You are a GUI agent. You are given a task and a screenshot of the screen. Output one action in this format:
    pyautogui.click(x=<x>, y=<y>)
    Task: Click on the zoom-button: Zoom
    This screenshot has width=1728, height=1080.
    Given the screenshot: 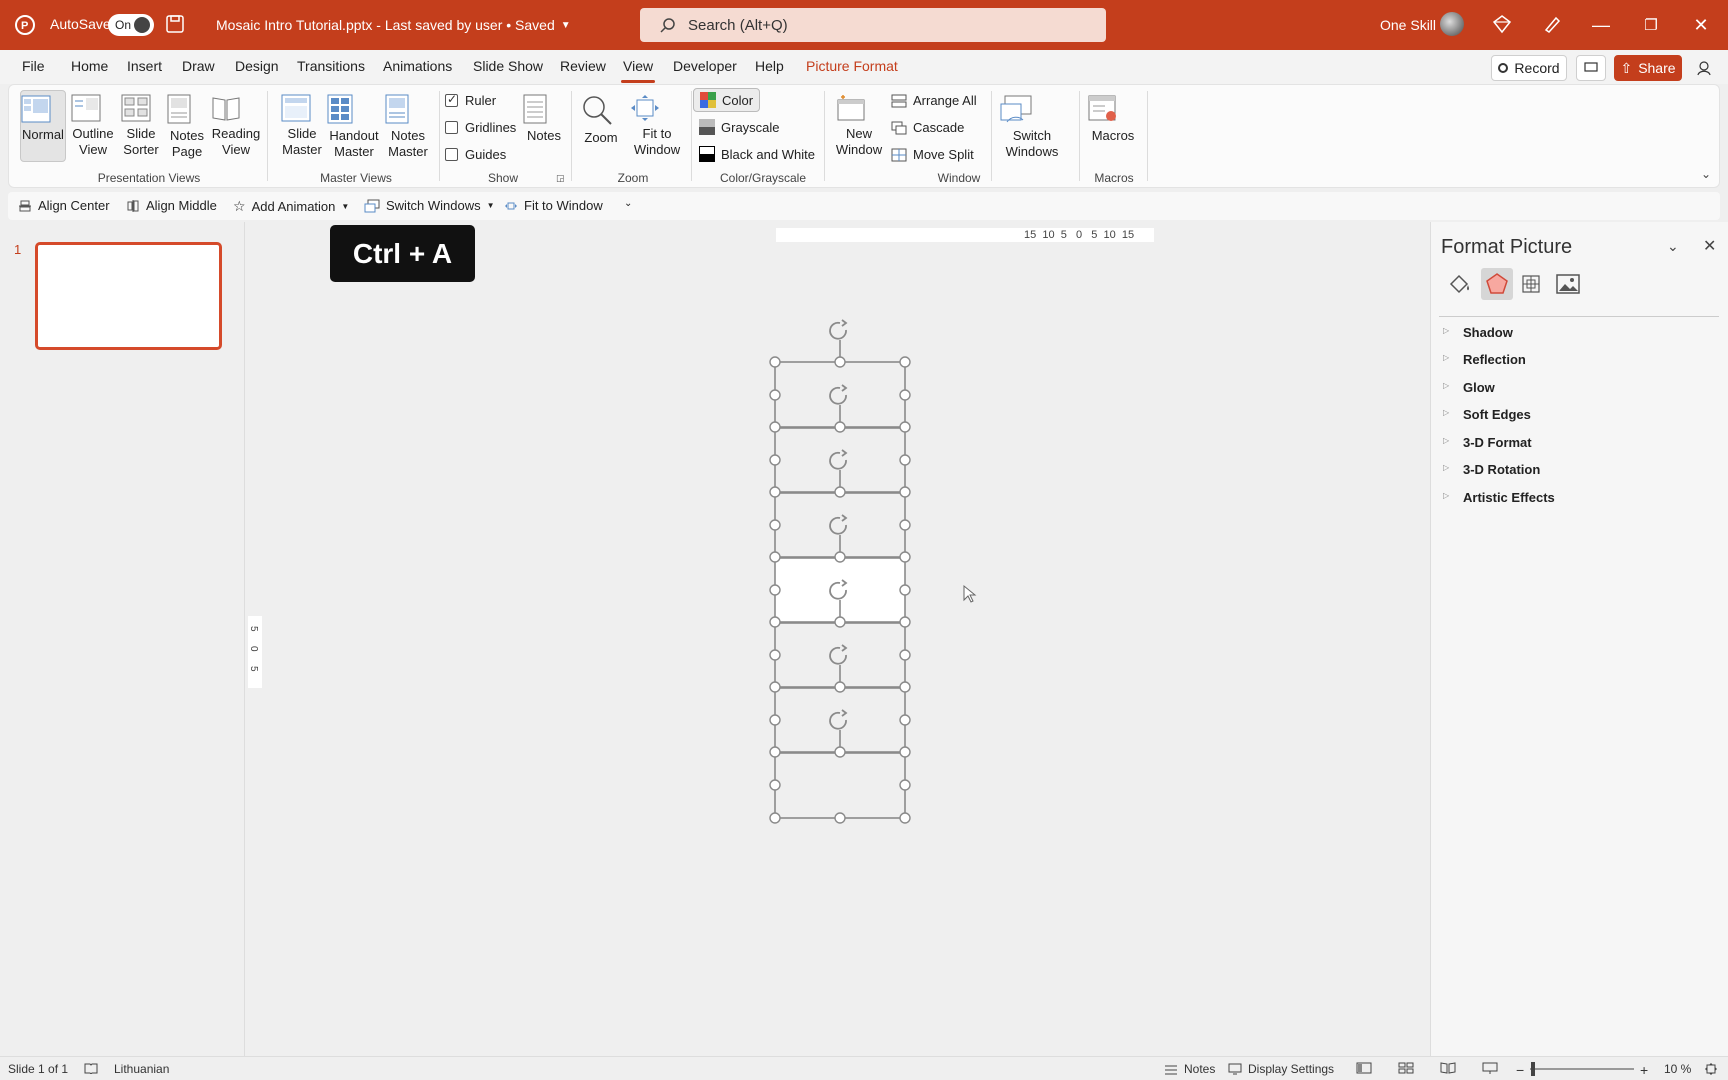 What is the action you would take?
    pyautogui.click(x=601, y=120)
    